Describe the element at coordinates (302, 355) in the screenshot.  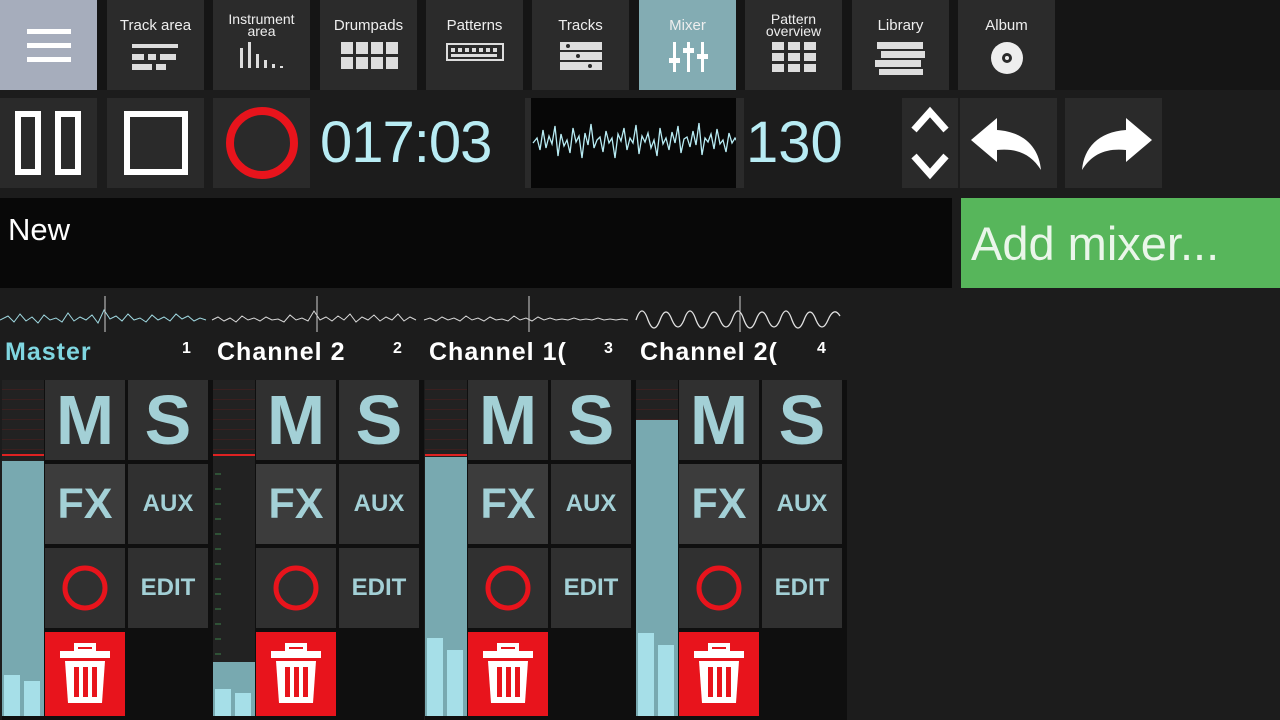
I see `channel-name: Channel 2` at that location.